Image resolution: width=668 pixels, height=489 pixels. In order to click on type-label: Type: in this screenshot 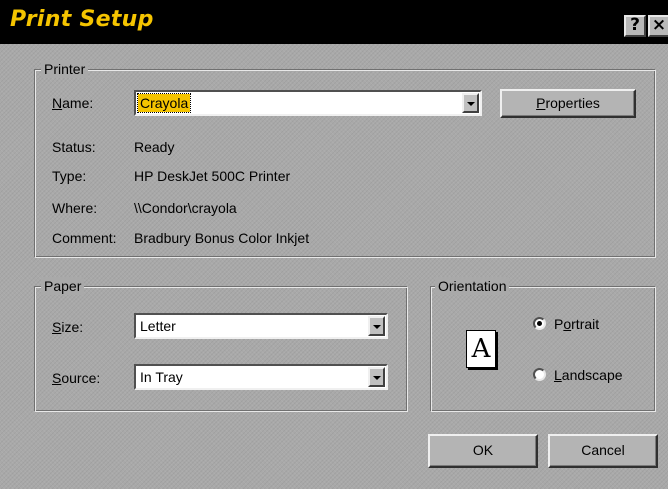, I will do `click(69, 176)`.